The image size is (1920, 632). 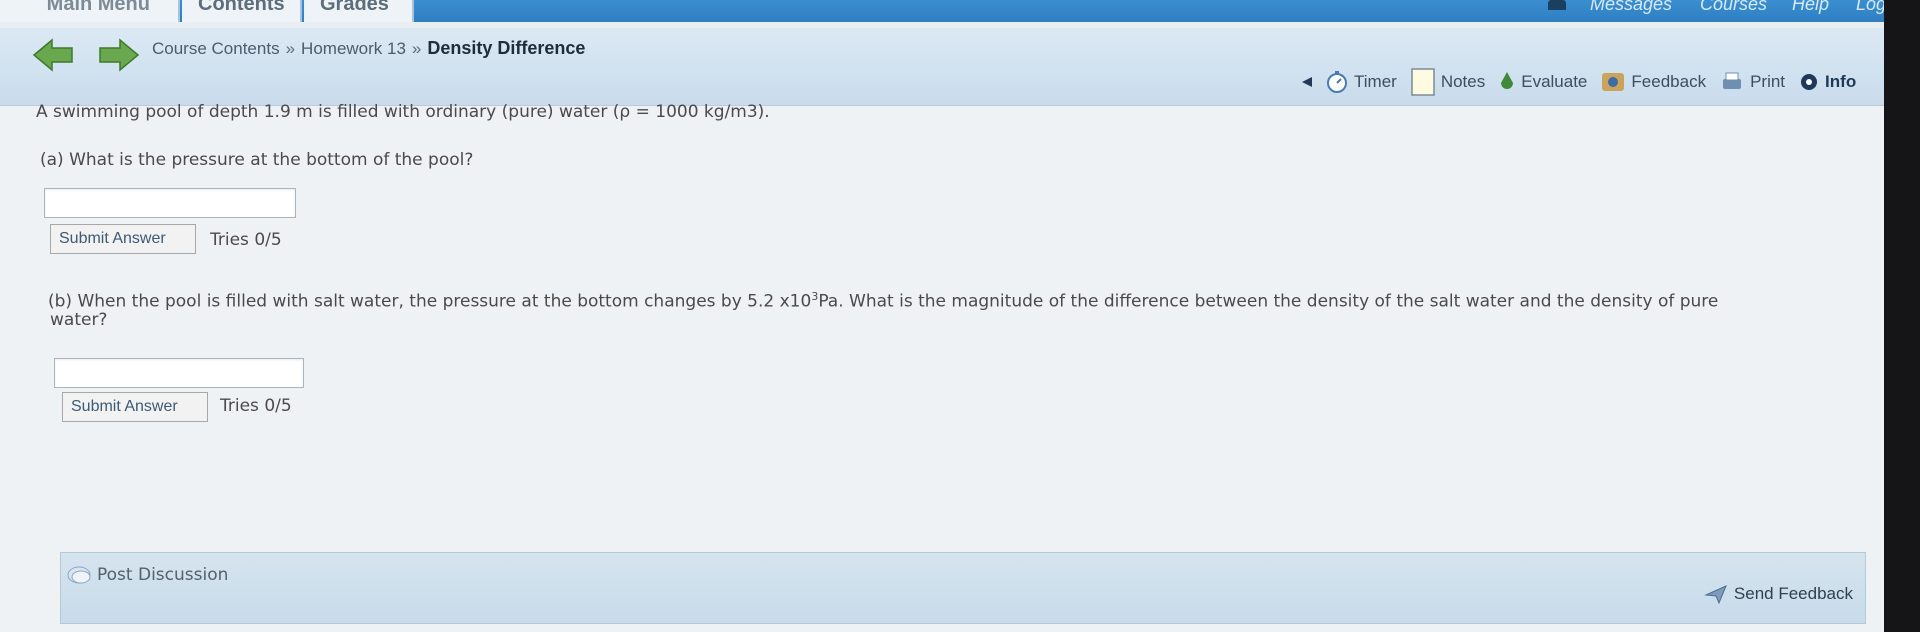 I want to click on send-feedback-label: Send Feedback, so click(x=1793, y=593).